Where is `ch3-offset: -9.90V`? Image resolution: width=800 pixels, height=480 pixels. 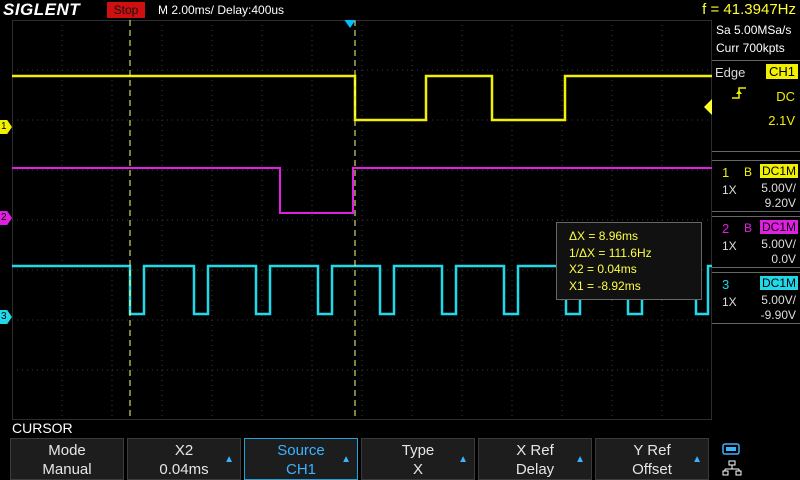 ch3-offset: -9.90V is located at coordinates (778, 315).